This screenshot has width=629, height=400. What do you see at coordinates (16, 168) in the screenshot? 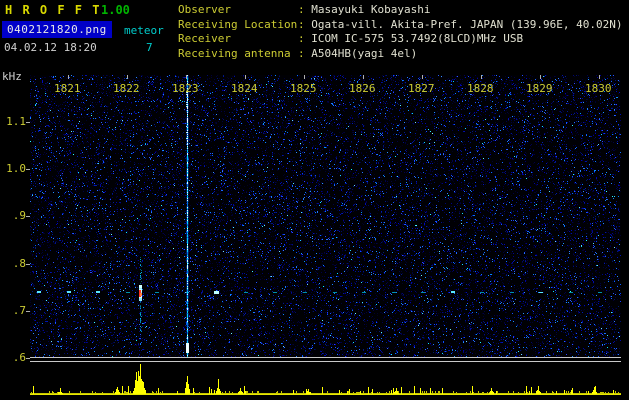
I see `freq-tick-label: 1.0` at bounding box center [16, 168].